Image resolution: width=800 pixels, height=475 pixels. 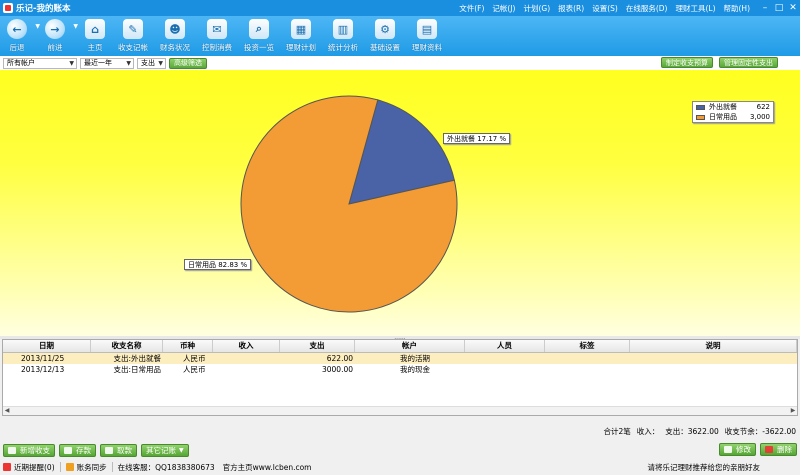 I want to click on filter-bar: 所有帐户 ▼ 最近一年 ▼ 支出 ▼ 高级筛选 制定收支预算 管理固定性支出, so click(x=400, y=63).